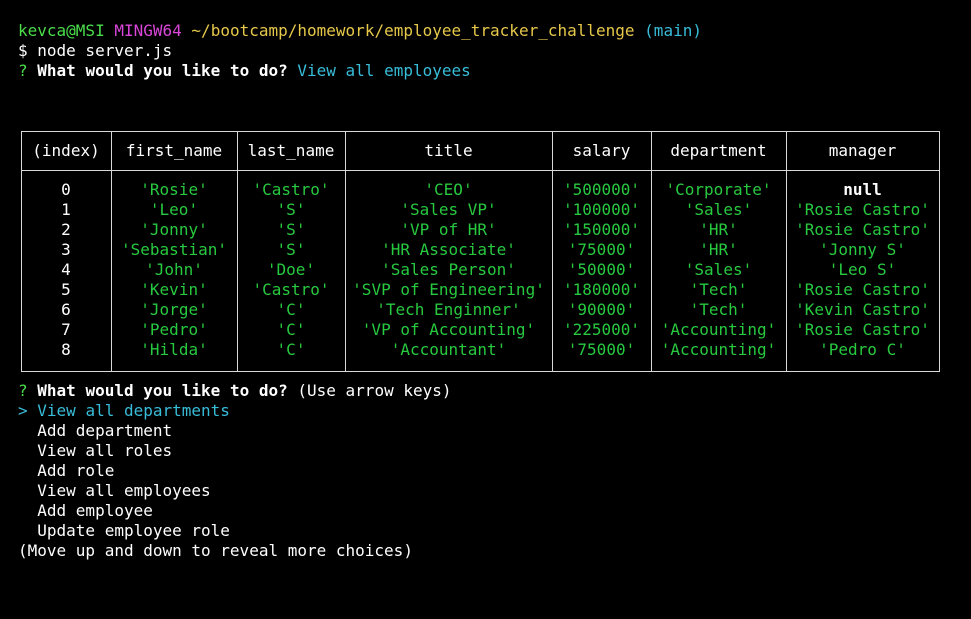  Describe the element at coordinates (174, 309) in the screenshot. I see `table-cell: 'Jorge'` at that location.